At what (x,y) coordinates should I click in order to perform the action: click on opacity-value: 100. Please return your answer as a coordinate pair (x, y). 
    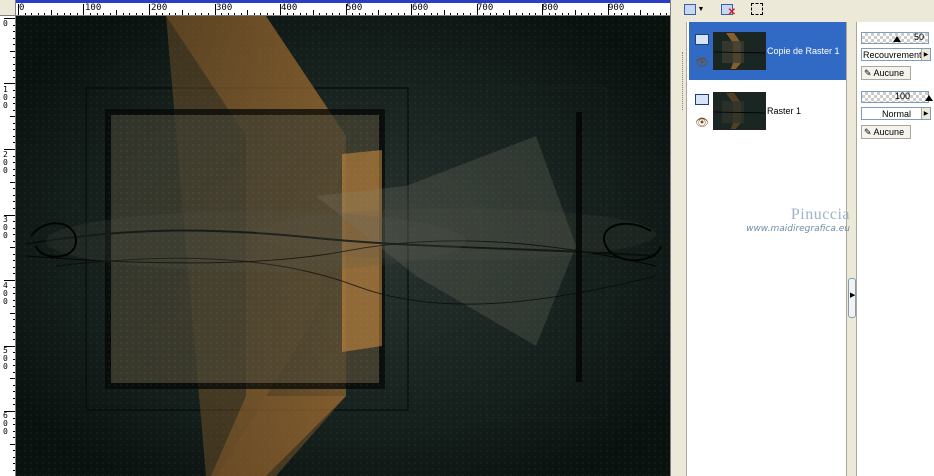
    Looking at the image, I should click on (902, 96).